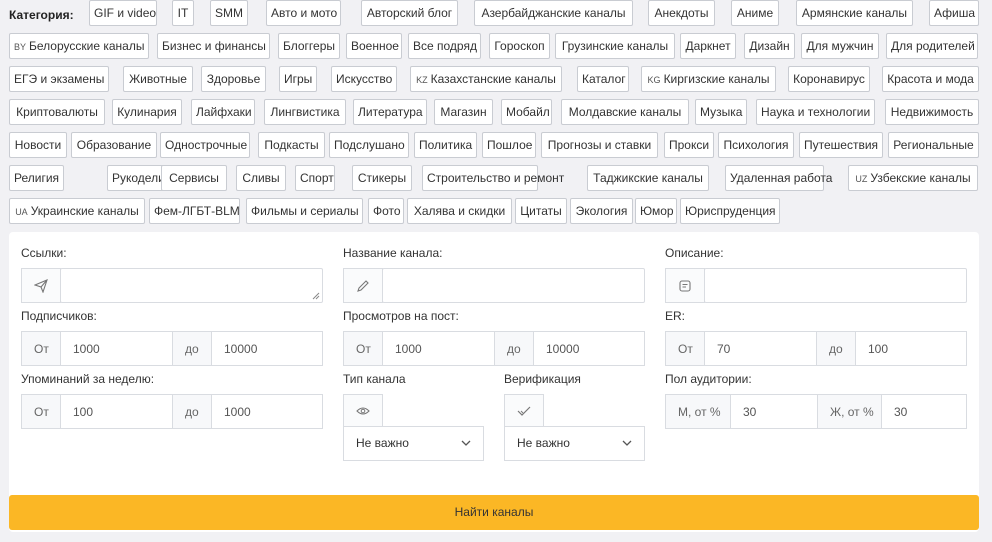 This screenshot has height=542, width=992. I want to click on category-chip: IT, so click(183, 13).